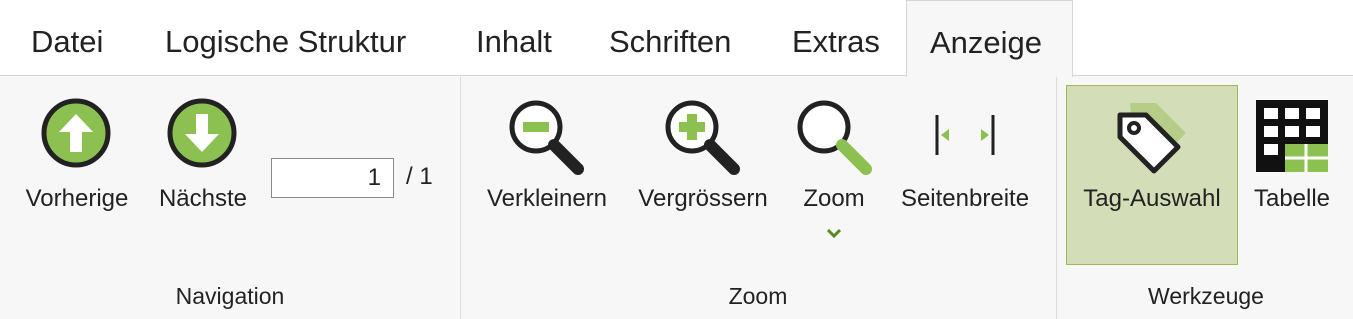 This screenshot has width=1353, height=319. What do you see at coordinates (203, 198) in the screenshot?
I see `next-label: Nächste` at bounding box center [203, 198].